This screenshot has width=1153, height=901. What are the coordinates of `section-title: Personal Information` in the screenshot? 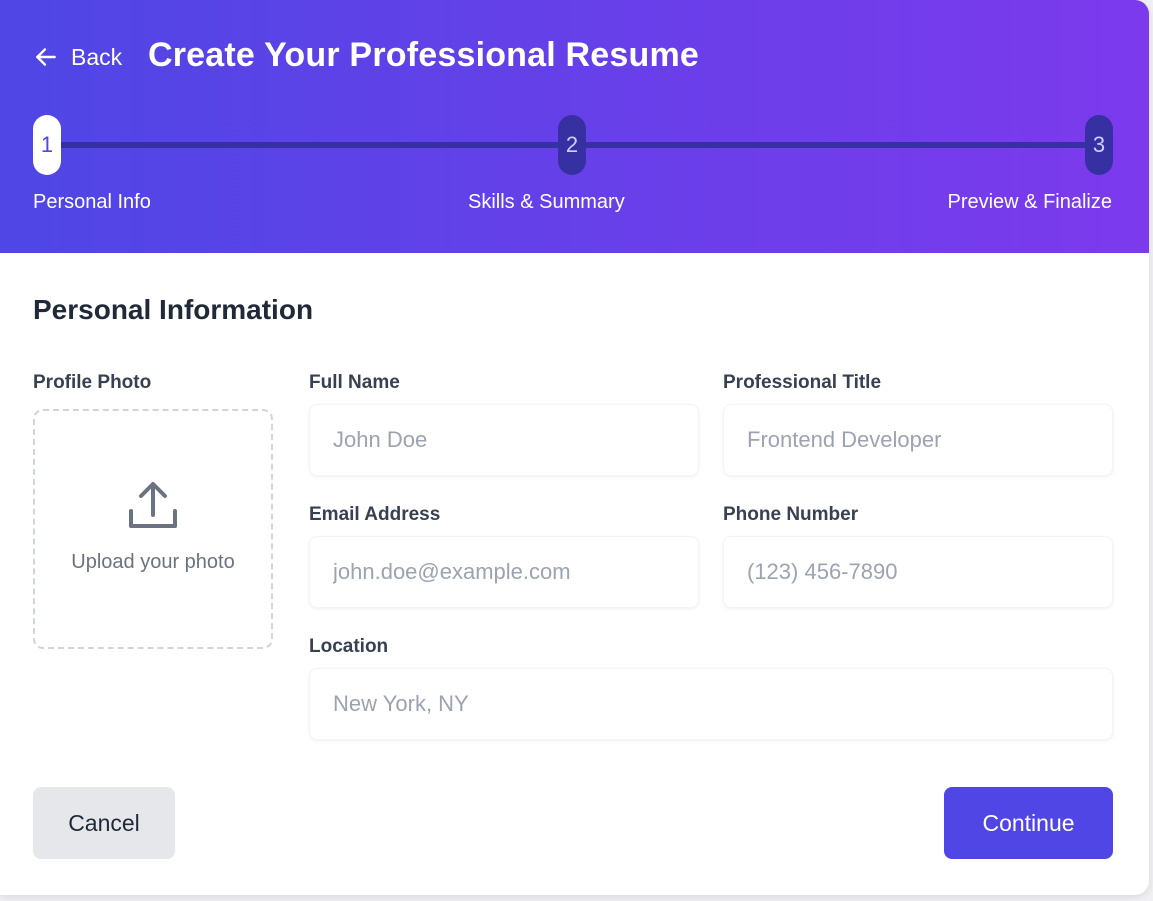 It's located at (173, 309).